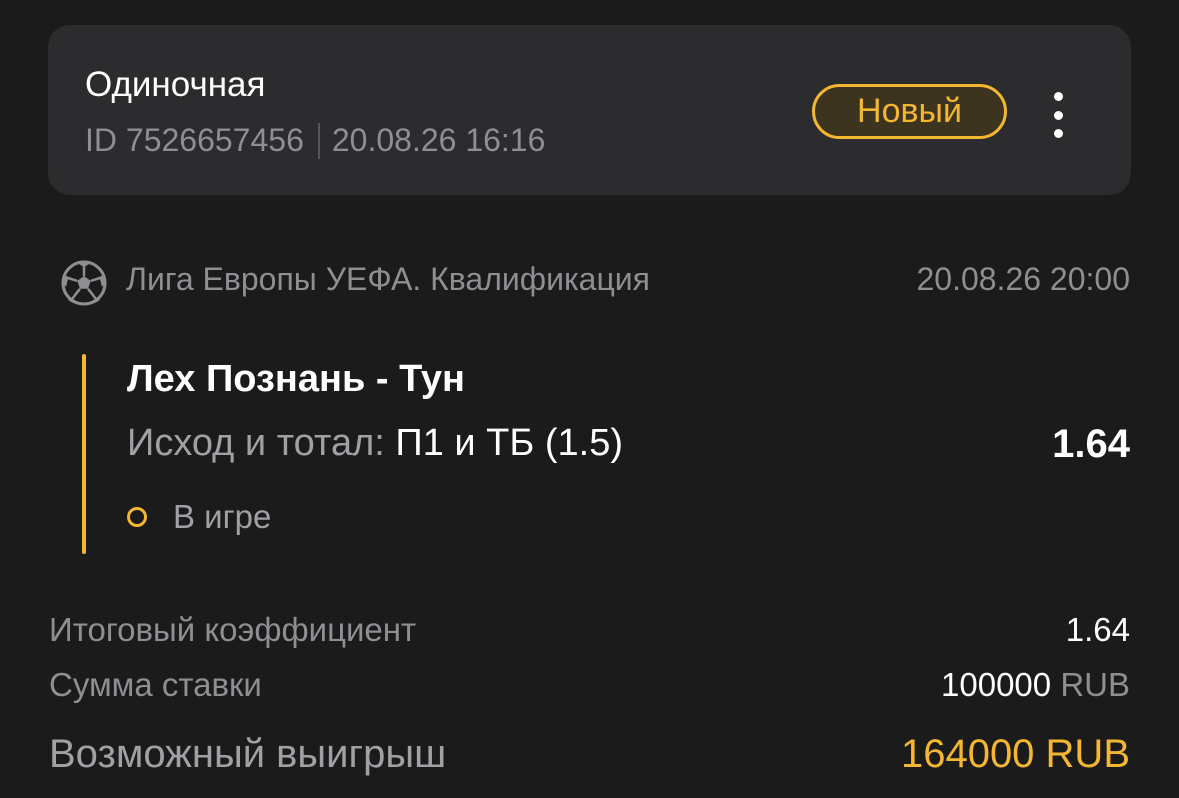  I want to click on bet-type-title: Одиночная, so click(175, 84).